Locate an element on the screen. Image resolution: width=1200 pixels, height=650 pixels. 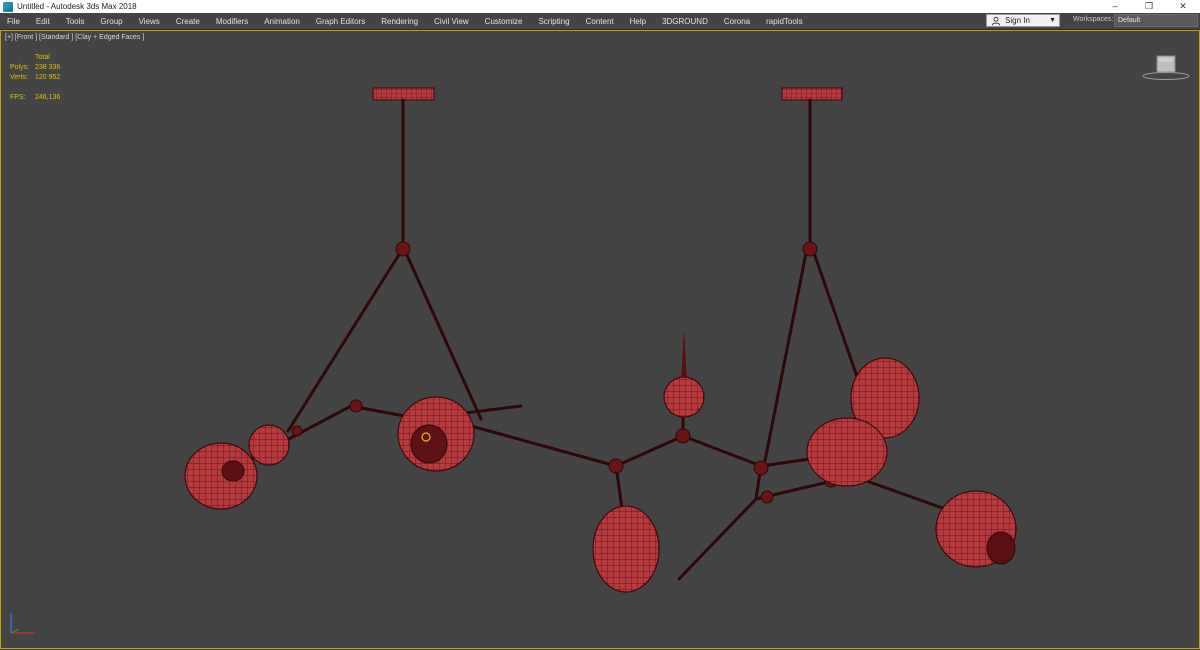
menu-create: Create is located at coordinates (188, 21).